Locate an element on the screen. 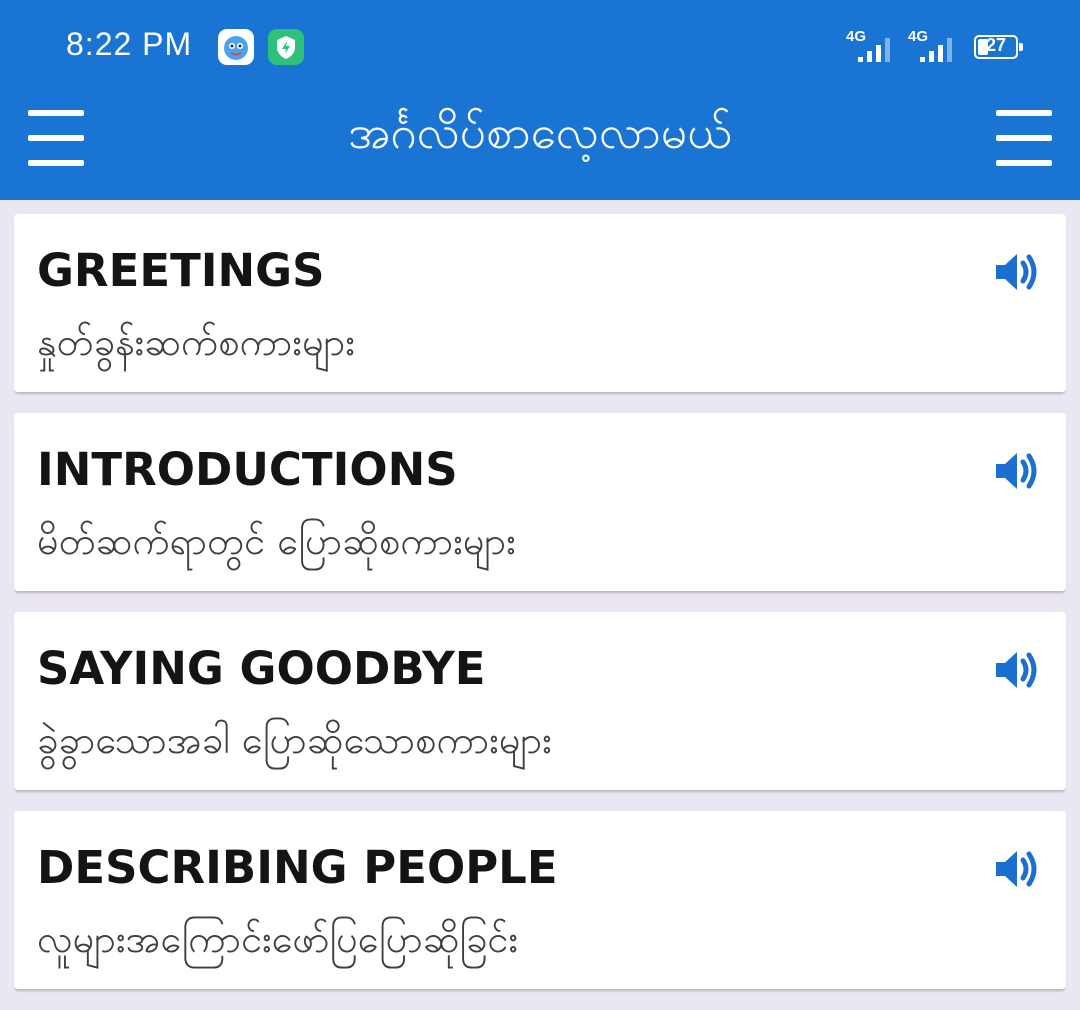 This screenshot has height=1010, width=1080. lesson-subtitle: လူများအကြောင်းဖော်ပြပြောဆိုခြင်း is located at coordinates (278, 939).